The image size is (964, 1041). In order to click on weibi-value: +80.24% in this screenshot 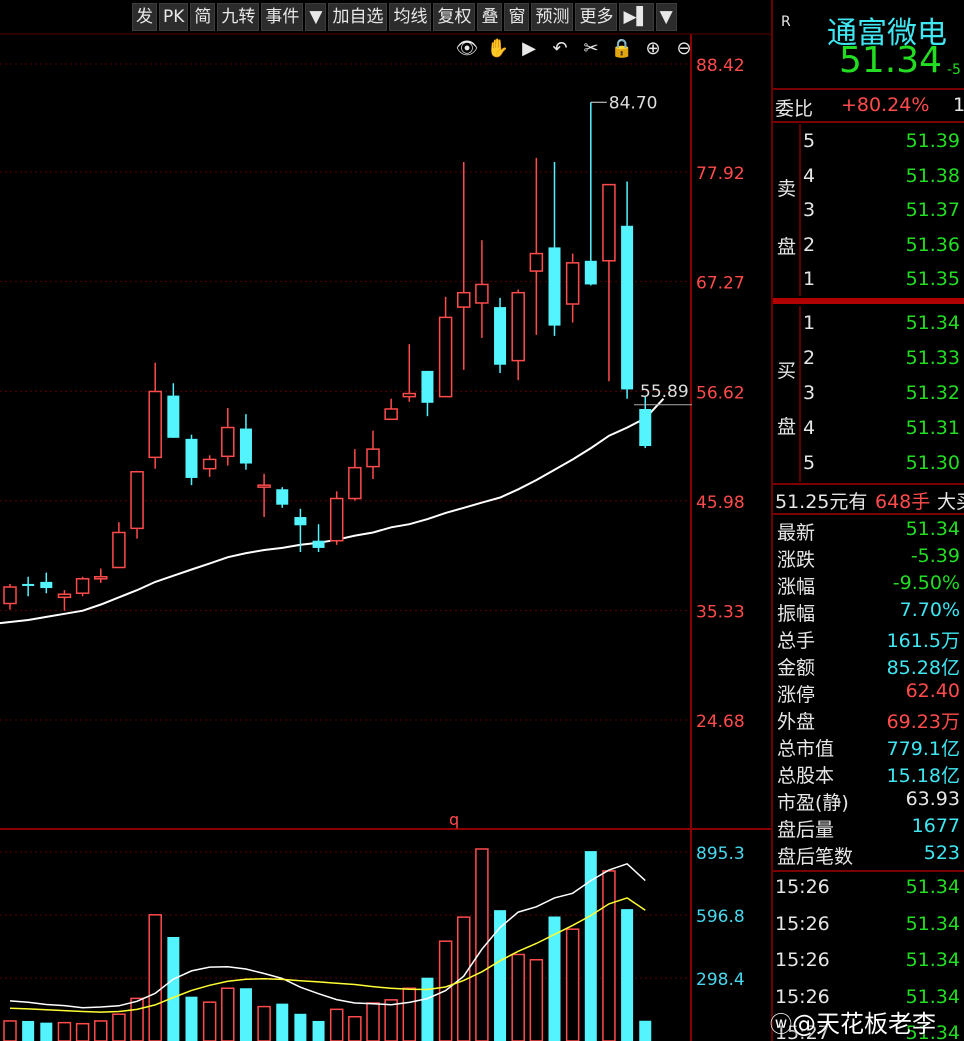, I will do `click(885, 105)`.